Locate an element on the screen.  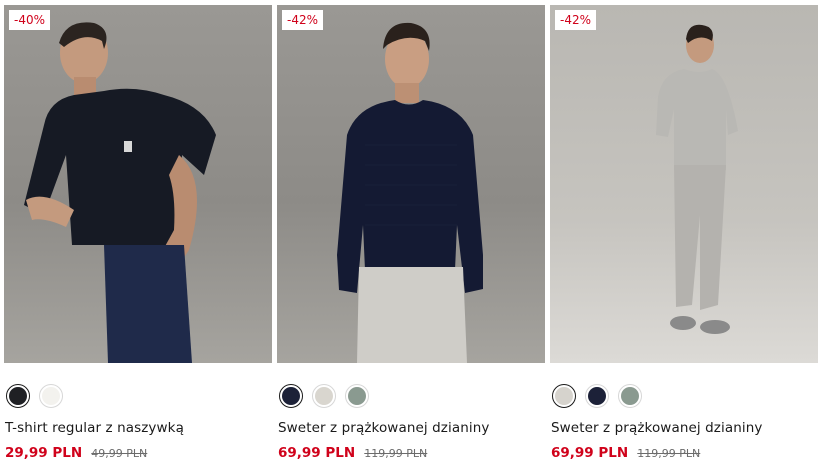
color-swatch-light-grey is located at coordinates (564, 396).